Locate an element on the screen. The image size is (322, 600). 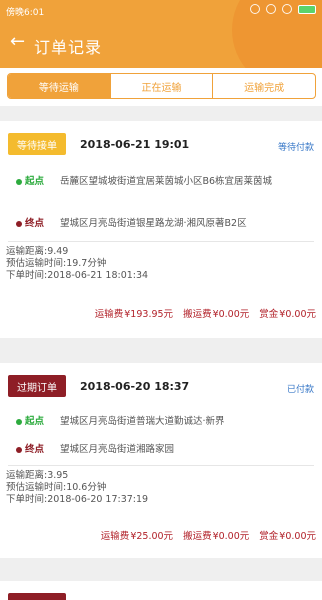
estimated-time-text: 预估运输时间:10.6分钟 is located at coordinates (56, 487).